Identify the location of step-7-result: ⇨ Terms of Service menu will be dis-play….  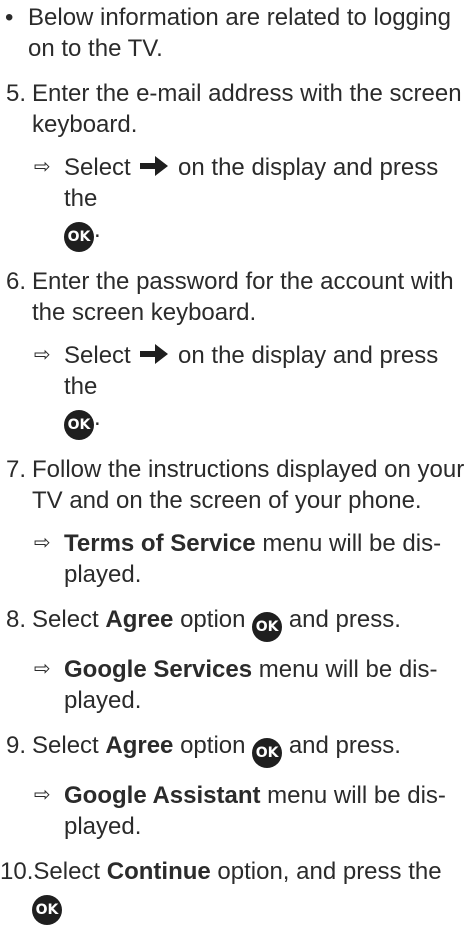
(233, 559).